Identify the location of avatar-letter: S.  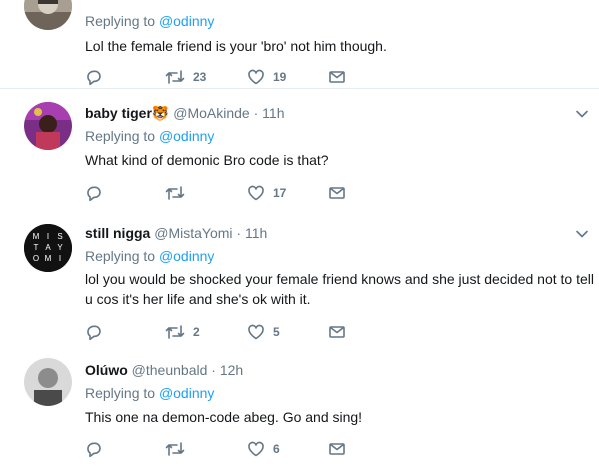
(59, 236).